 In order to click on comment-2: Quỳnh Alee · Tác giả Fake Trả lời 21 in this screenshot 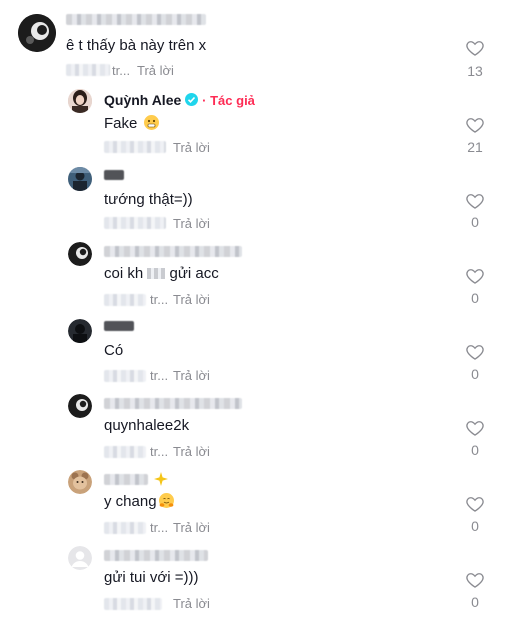, I will do `click(252, 123)`.